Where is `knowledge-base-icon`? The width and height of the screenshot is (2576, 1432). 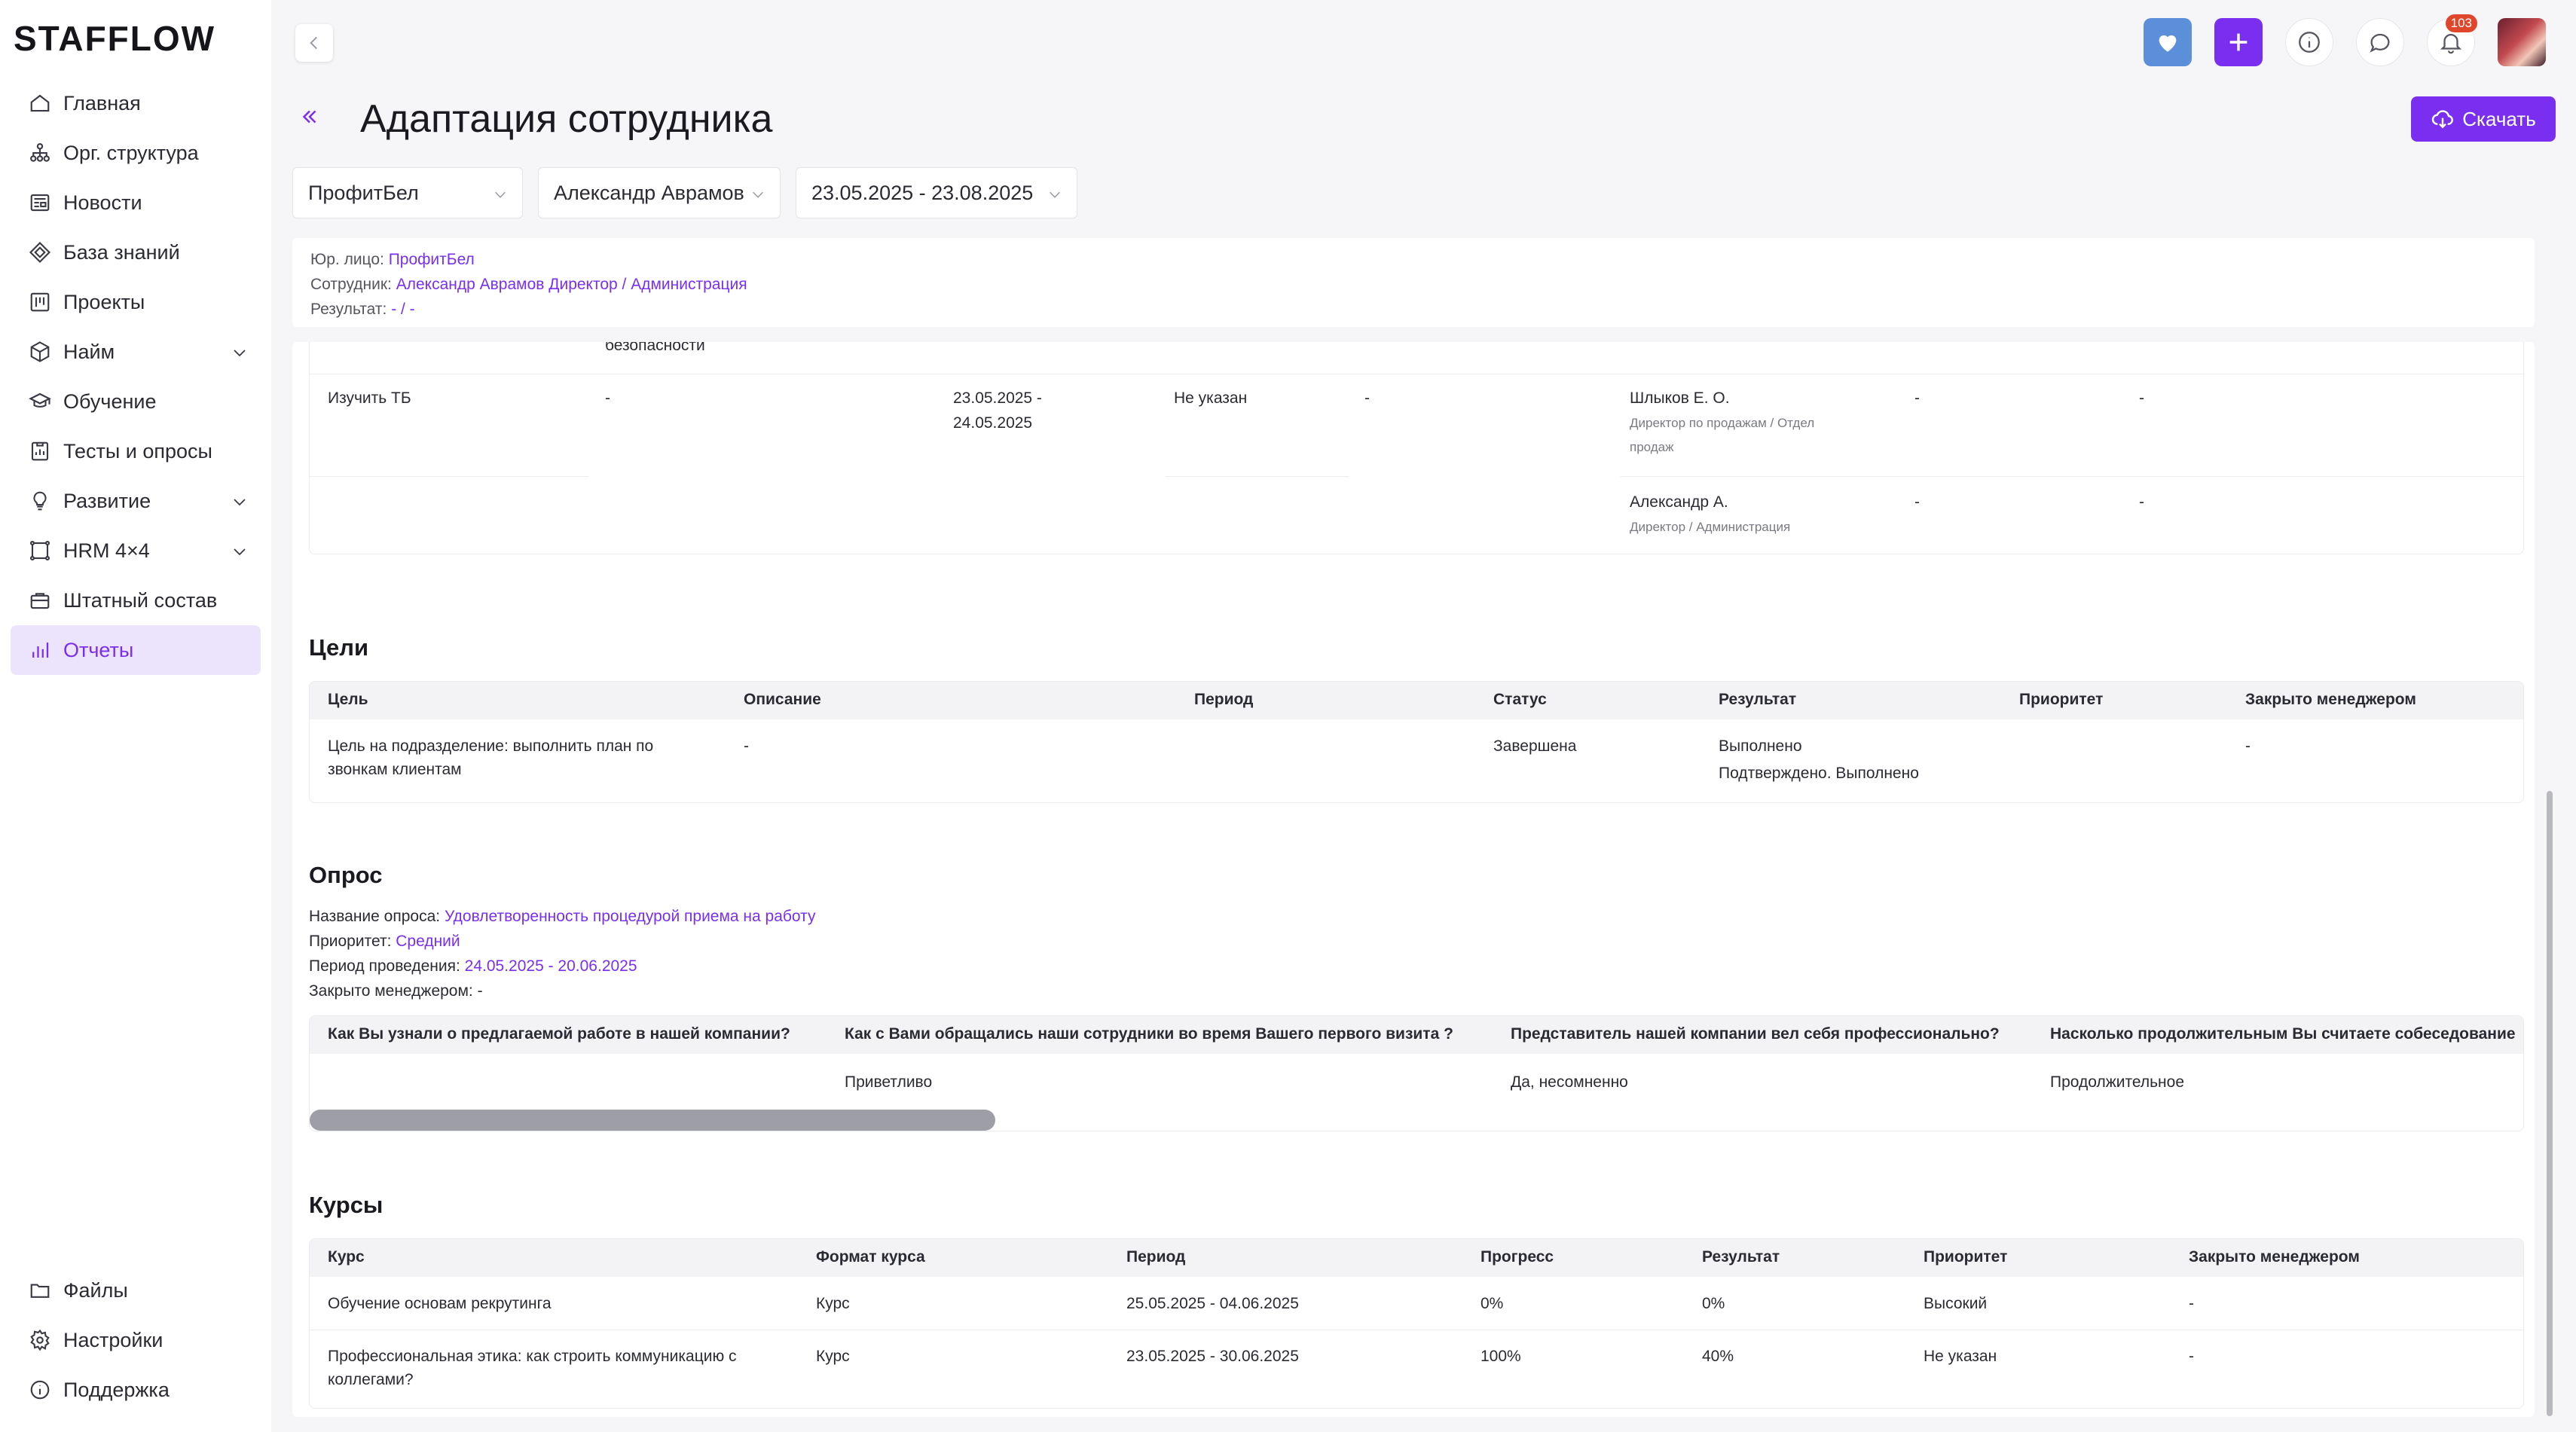 knowledge-base-icon is located at coordinates (40, 252).